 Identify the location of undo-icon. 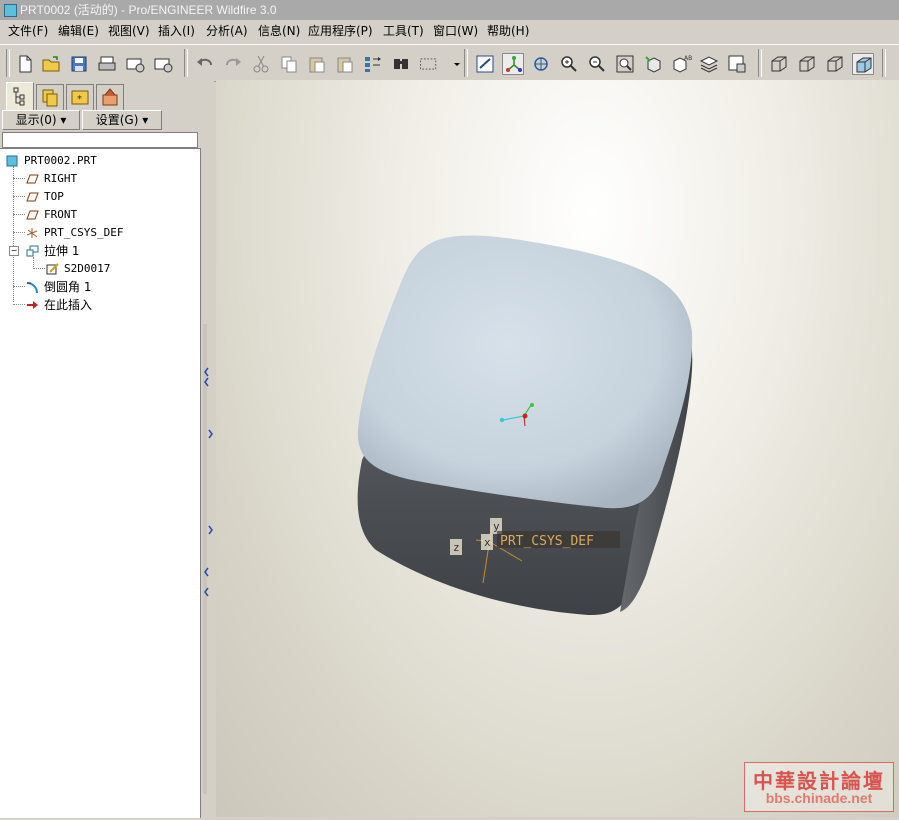
(205, 64).